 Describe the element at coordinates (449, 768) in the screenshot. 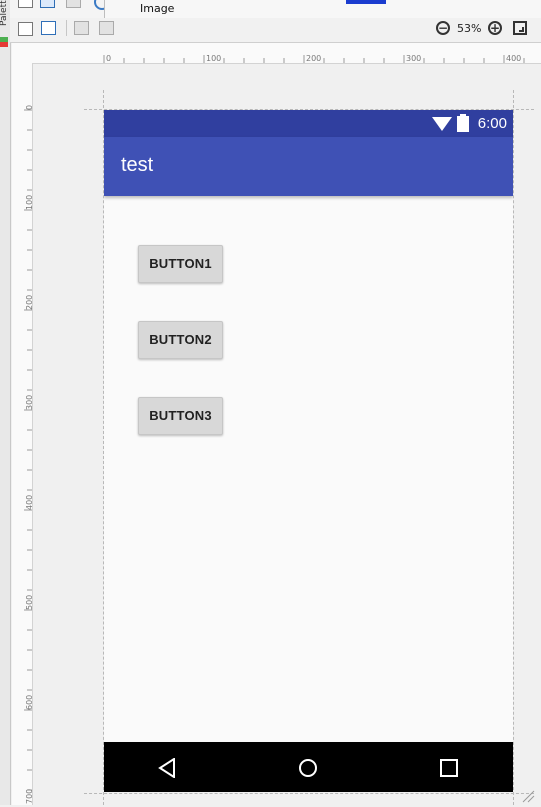

I see `recents-icon` at that location.